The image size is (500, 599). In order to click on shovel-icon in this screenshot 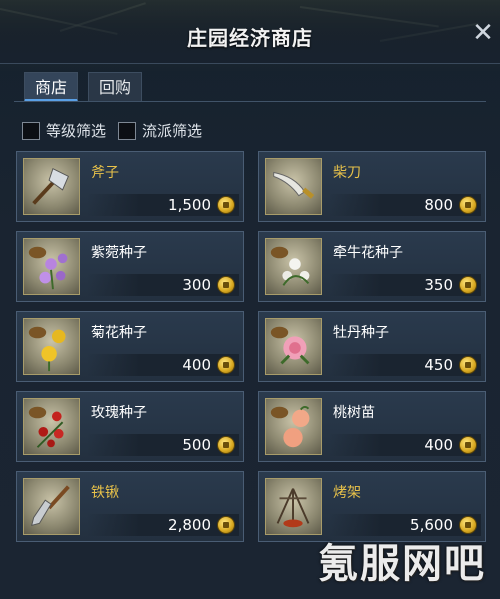, I will do `click(51, 506)`.